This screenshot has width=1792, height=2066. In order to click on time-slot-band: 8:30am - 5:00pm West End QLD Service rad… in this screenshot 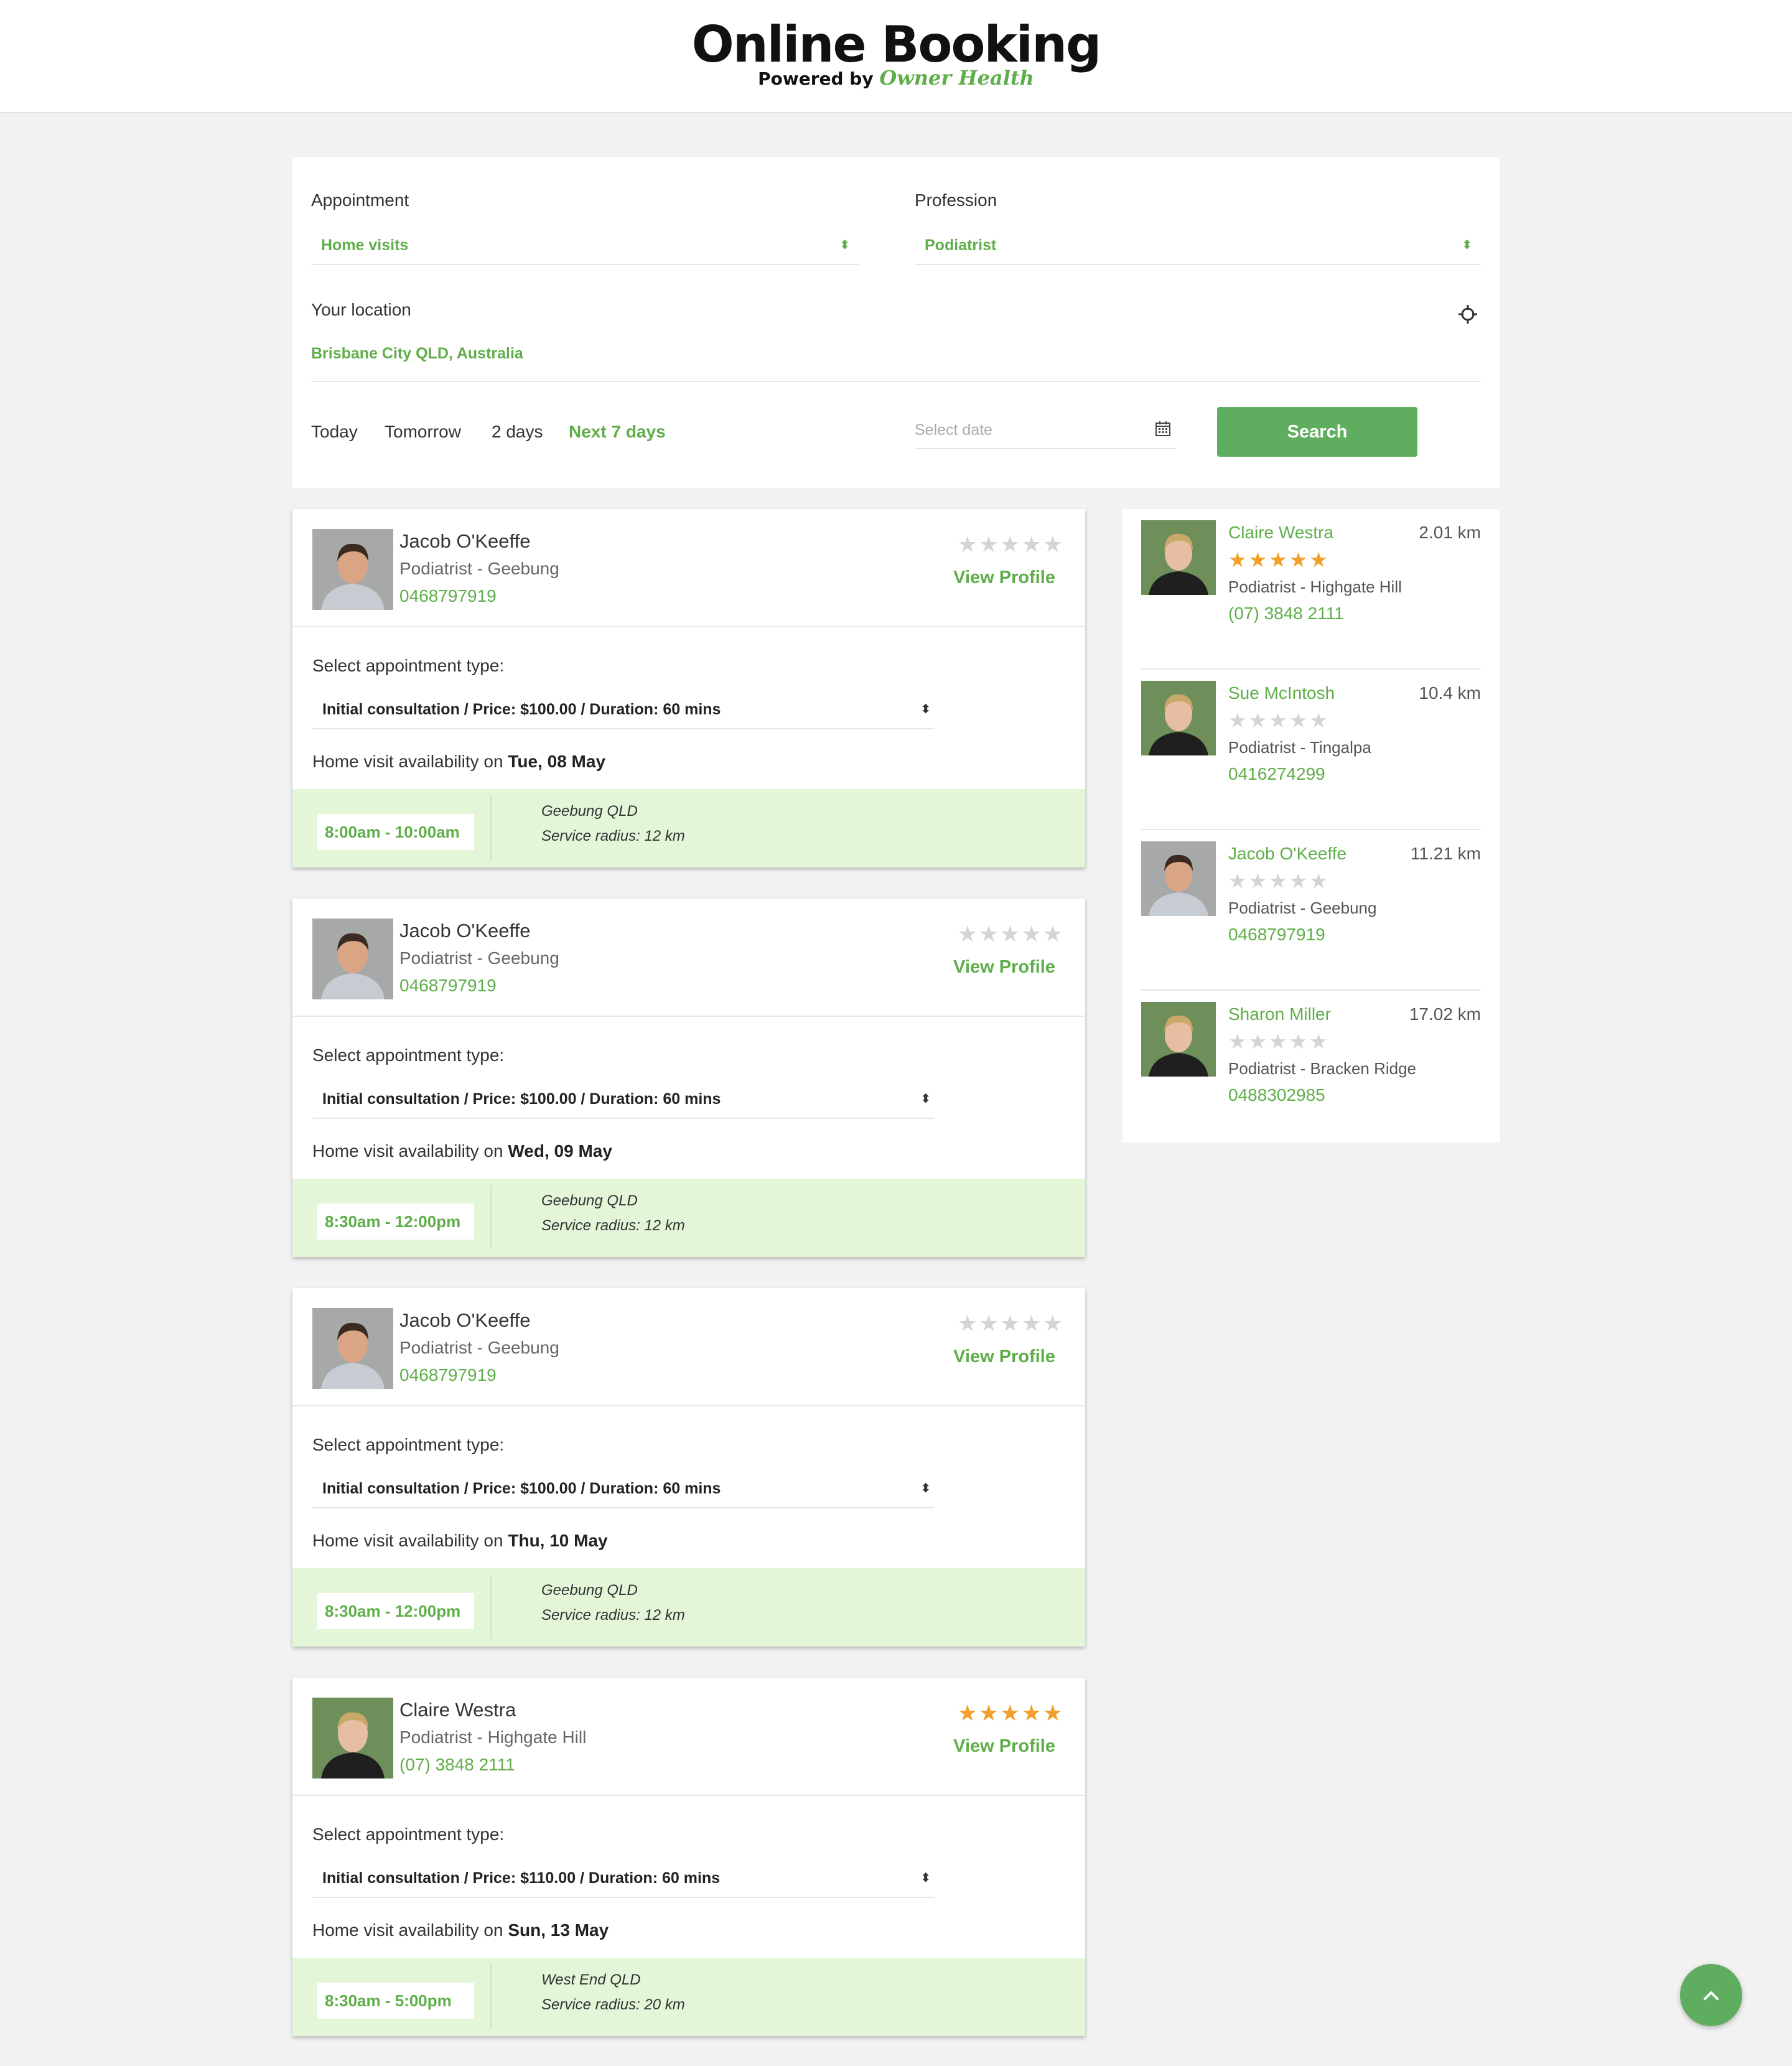, I will do `click(688, 1997)`.